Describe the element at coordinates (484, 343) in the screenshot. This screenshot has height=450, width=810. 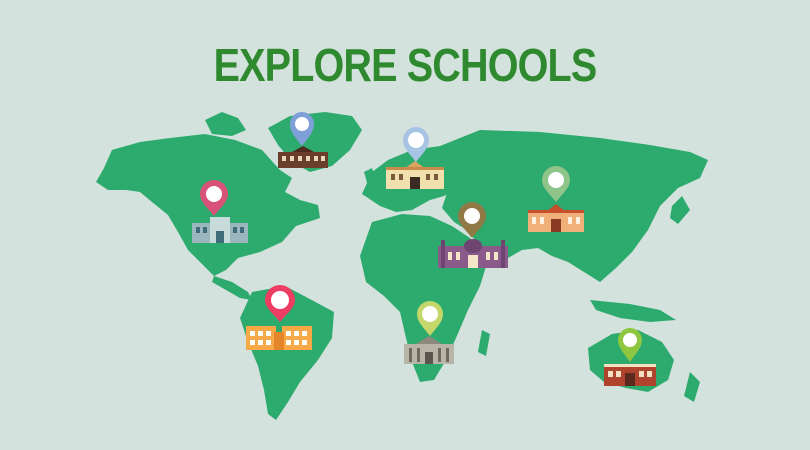
I see `continent-madagascar` at that location.